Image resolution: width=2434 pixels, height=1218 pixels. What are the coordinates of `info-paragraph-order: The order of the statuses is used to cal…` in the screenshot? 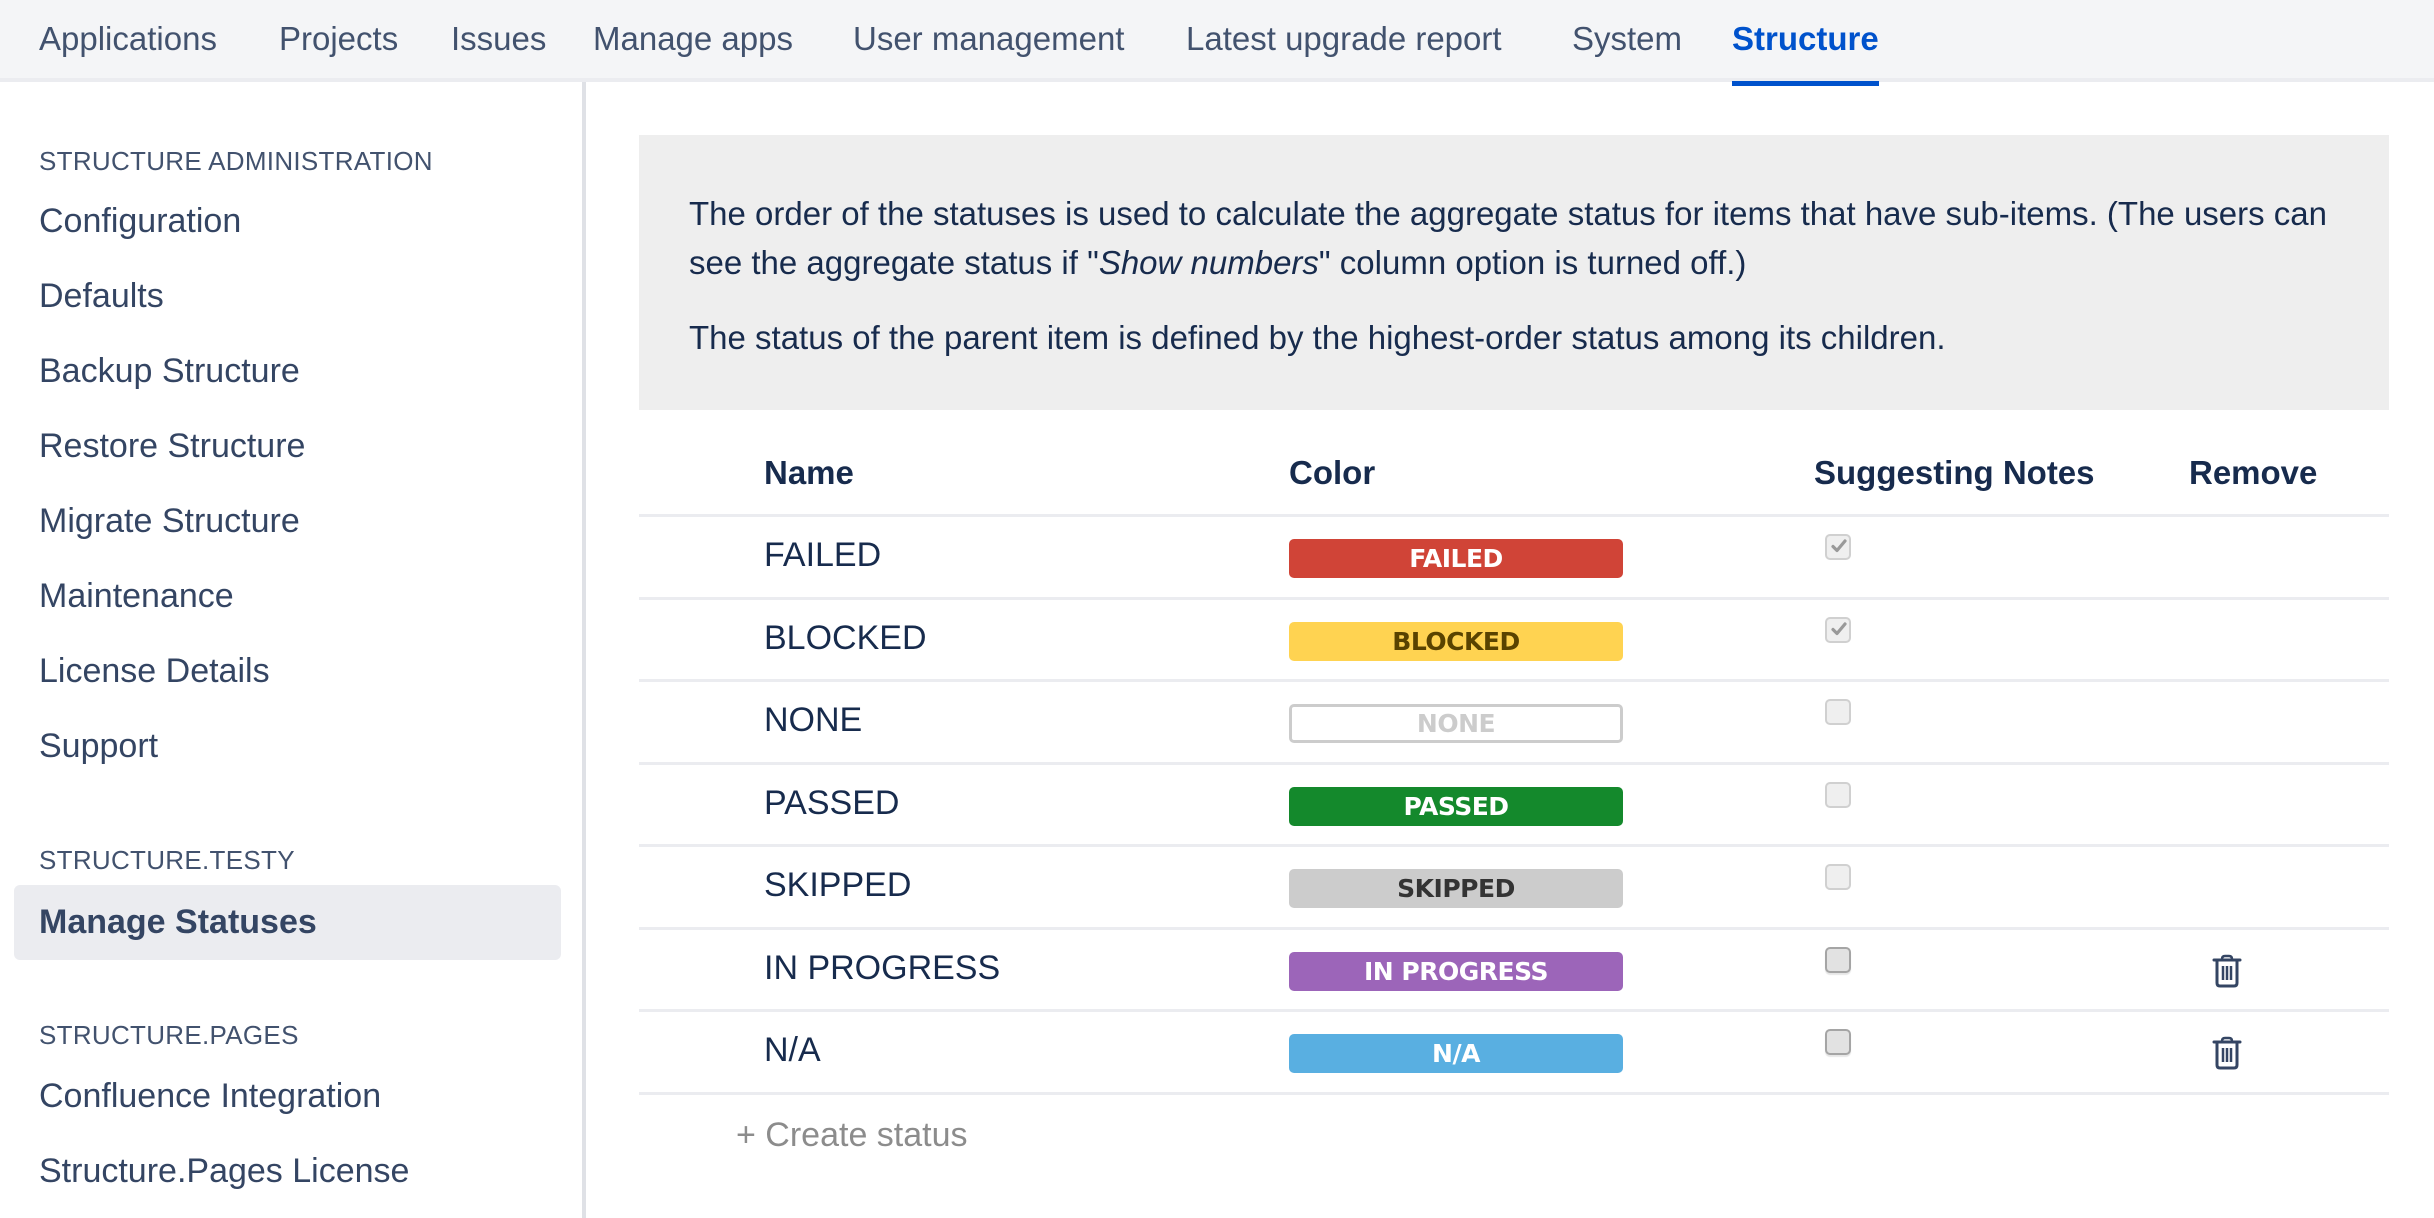 It's located at (1508, 238).